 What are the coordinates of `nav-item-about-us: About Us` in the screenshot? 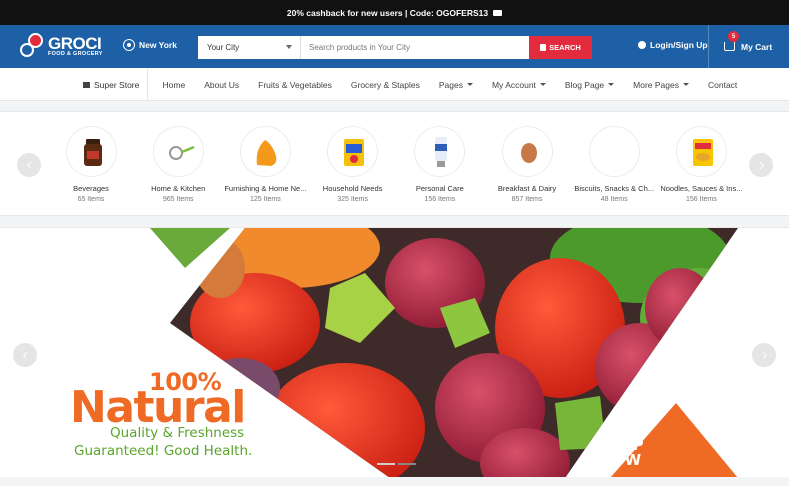 It's located at (222, 85).